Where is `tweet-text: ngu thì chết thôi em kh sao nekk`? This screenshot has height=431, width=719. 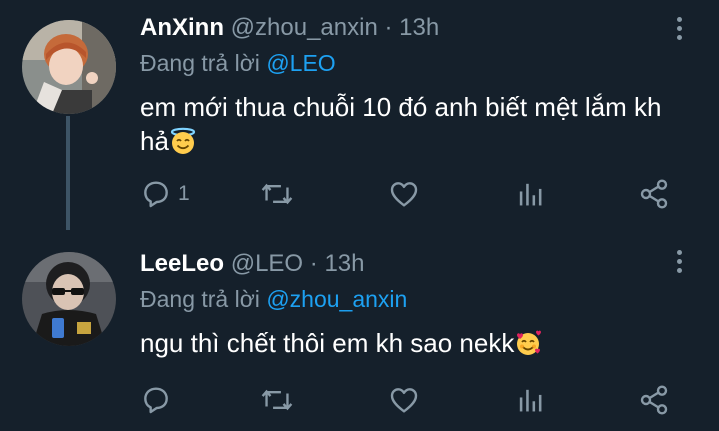 tweet-text: ngu thì chết thôi em kh sao nekk is located at coordinates (410, 343).